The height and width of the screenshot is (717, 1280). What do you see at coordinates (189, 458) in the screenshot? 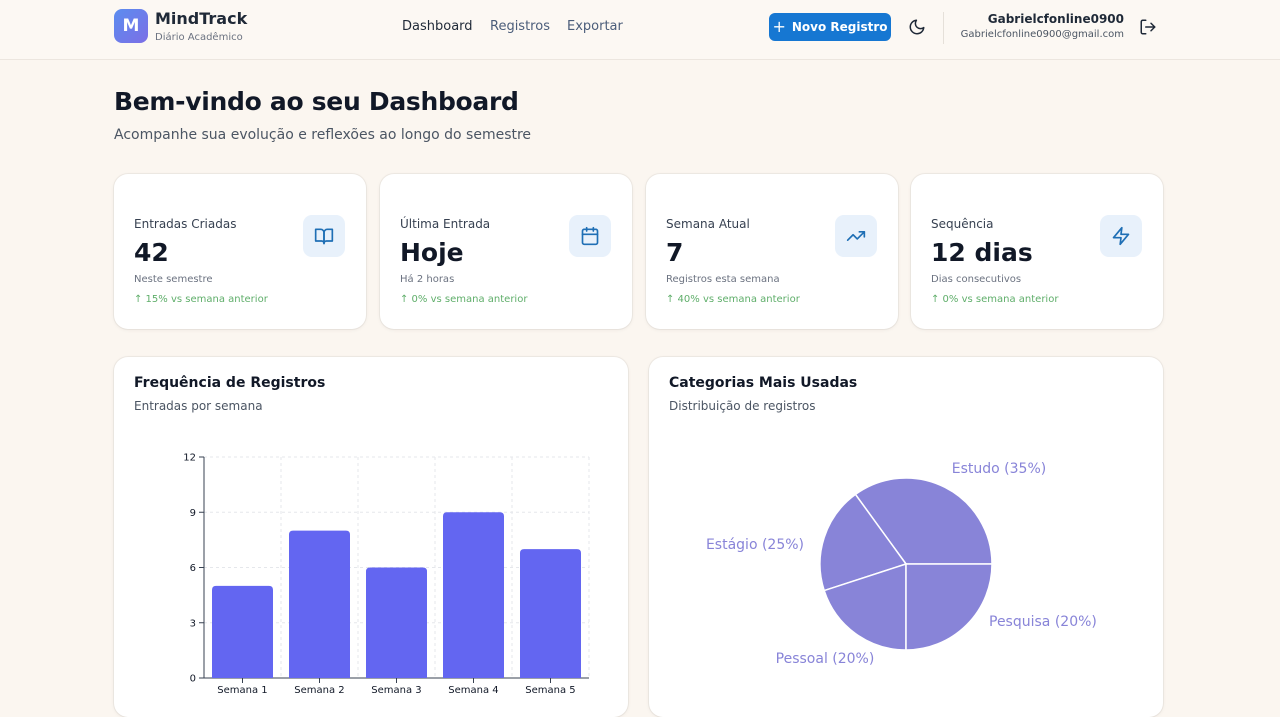
I see `y-tick-label: 12` at bounding box center [189, 458].